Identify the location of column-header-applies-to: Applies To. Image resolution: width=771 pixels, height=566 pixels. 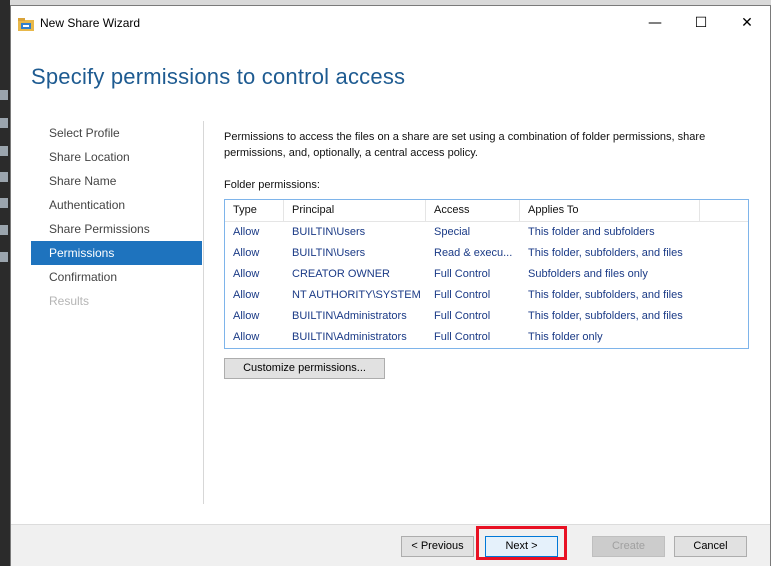
(610, 210).